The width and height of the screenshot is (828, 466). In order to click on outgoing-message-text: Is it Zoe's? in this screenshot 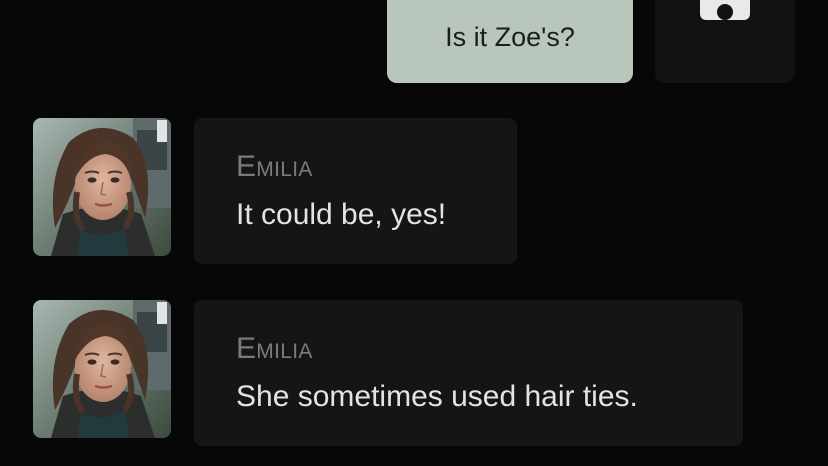, I will do `click(510, 37)`.